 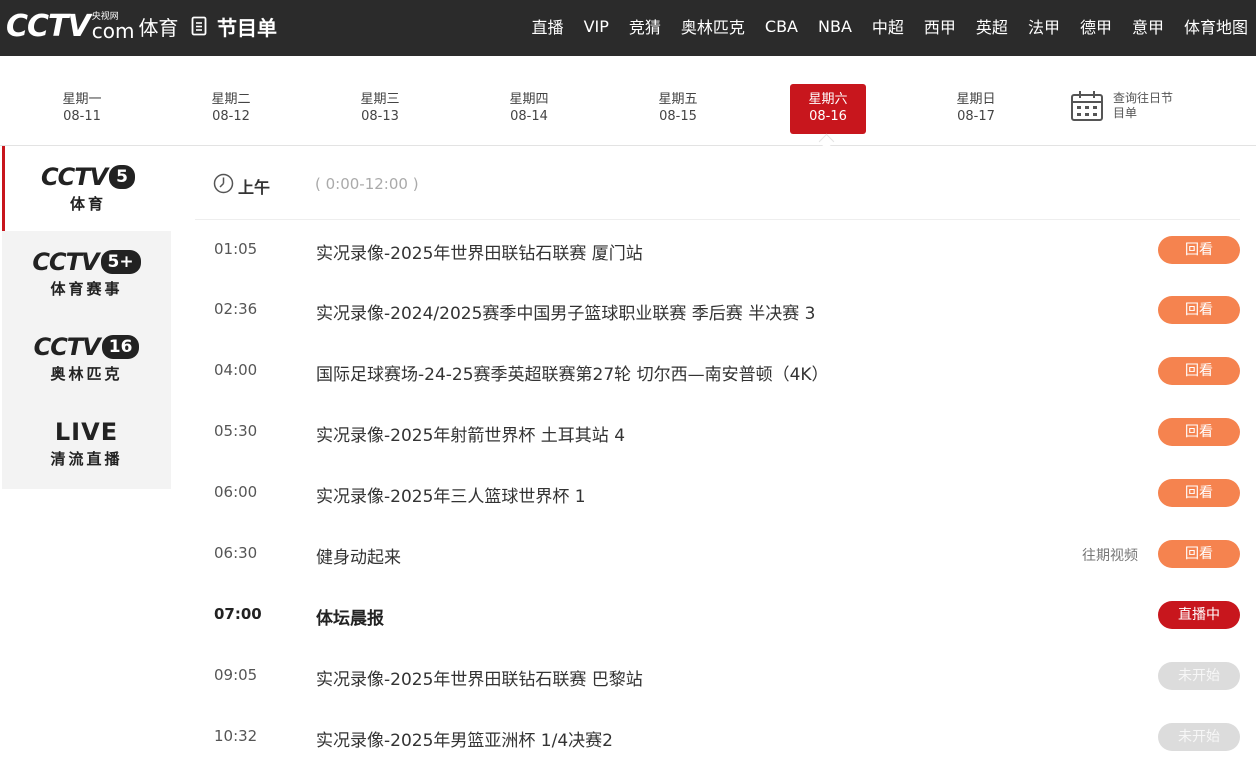 I want to click on day-week: 星期一, so click(x=82, y=99).